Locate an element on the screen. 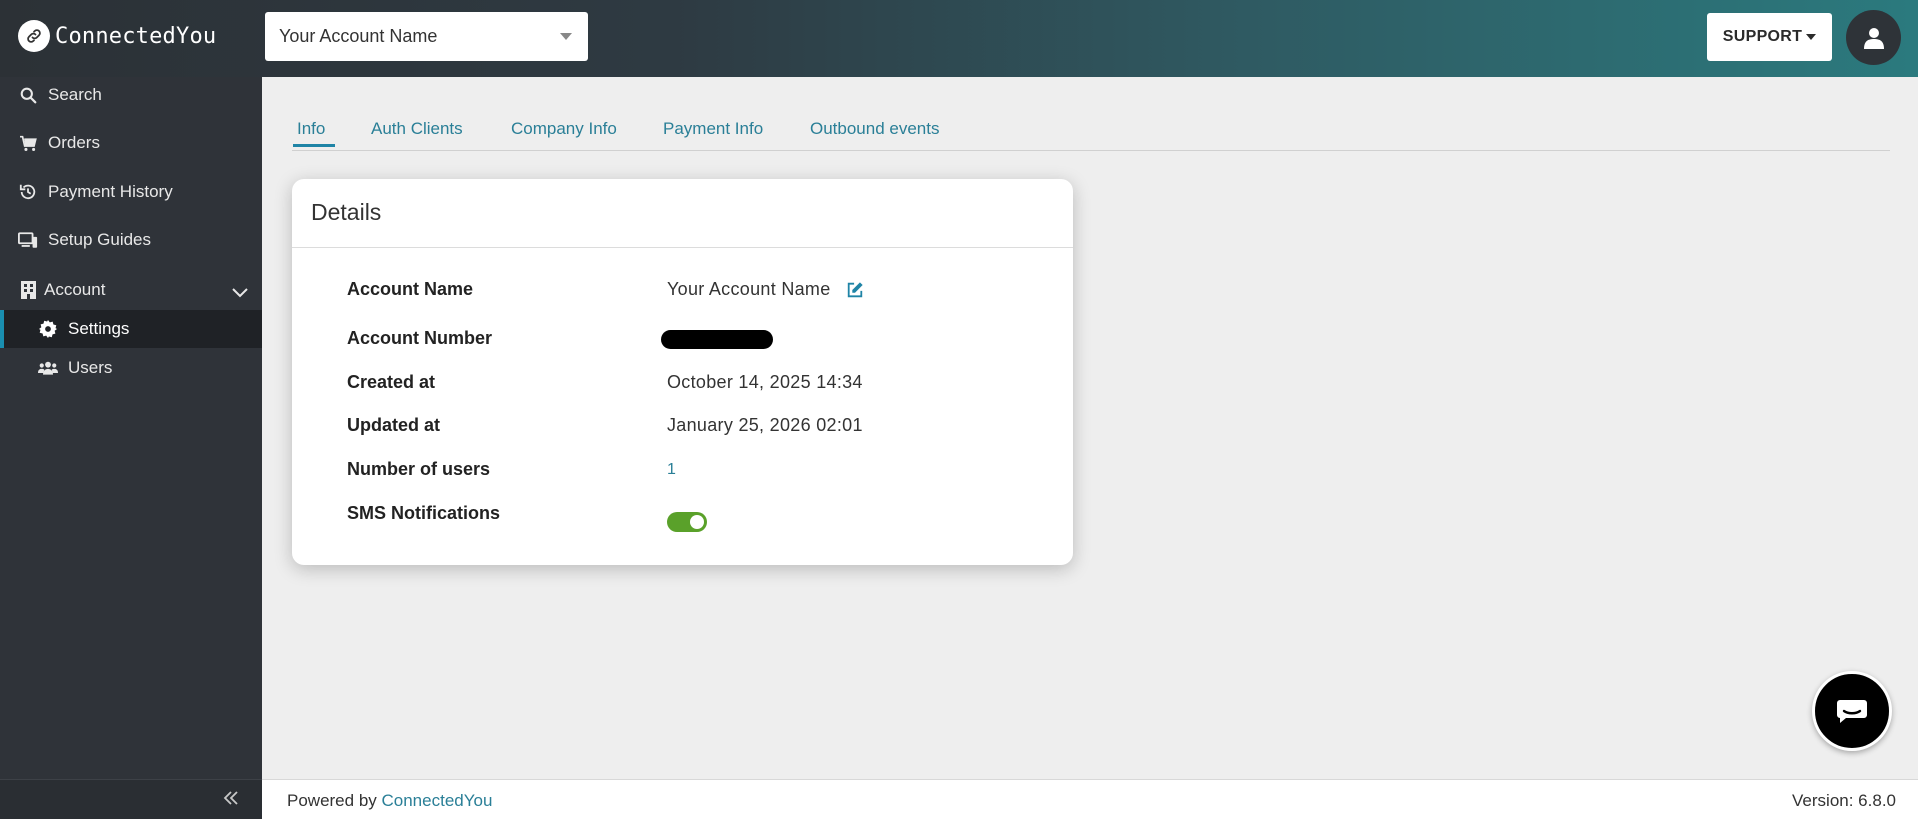  sidebar-item-orders: Orders is located at coordinates (131, 143).